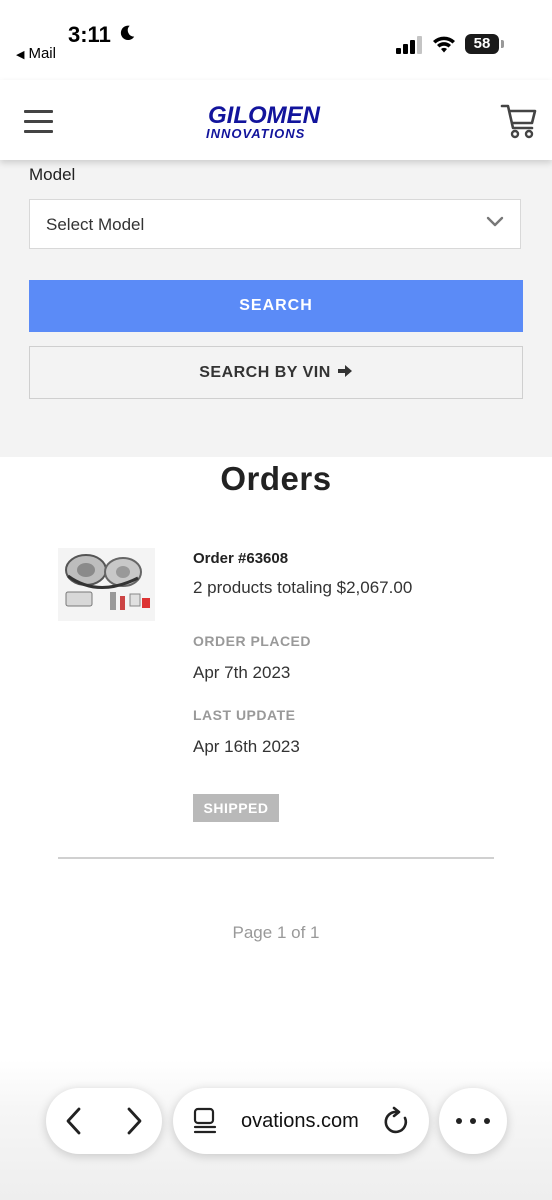  I want to click on search-by-vin-label: SEARCH BY VIN, so click(265, 372).